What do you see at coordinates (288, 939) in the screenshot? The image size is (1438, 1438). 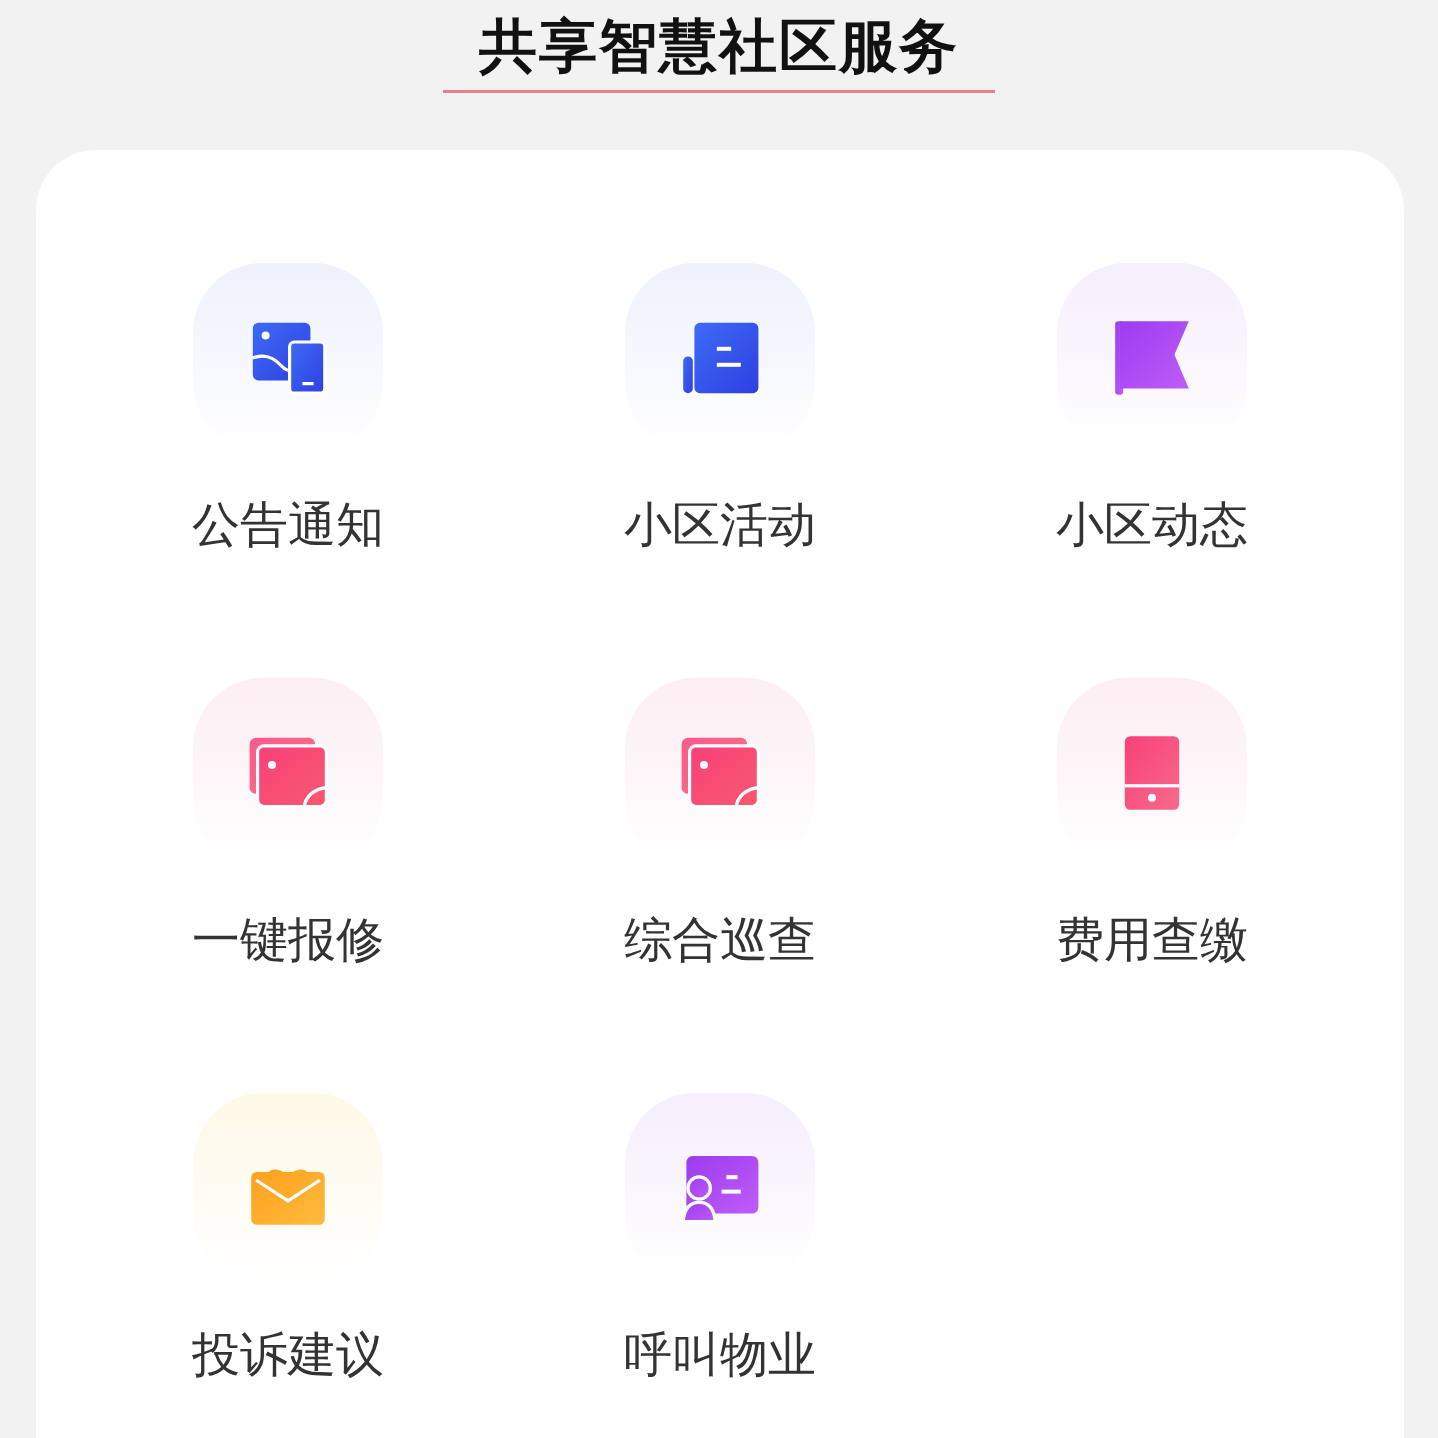 I see `service-label: 一键报修` at bounding box center [288, 939].